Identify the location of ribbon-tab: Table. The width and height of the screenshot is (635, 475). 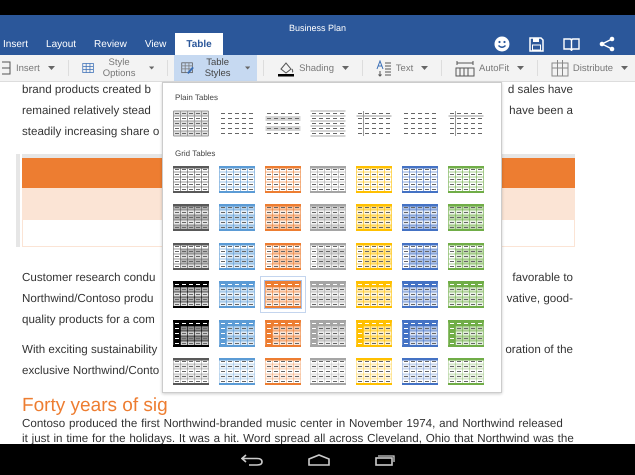
(199, 44).